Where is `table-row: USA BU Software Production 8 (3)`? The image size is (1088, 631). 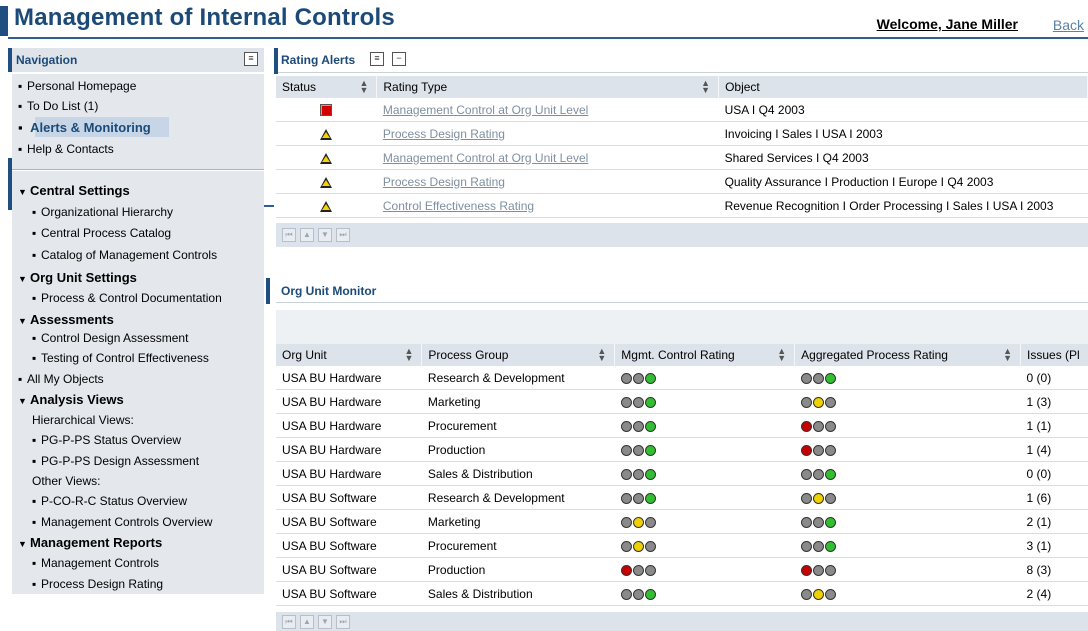
table-row: USA BU Software Production 8 (3) is located at coordinates (682, 569).